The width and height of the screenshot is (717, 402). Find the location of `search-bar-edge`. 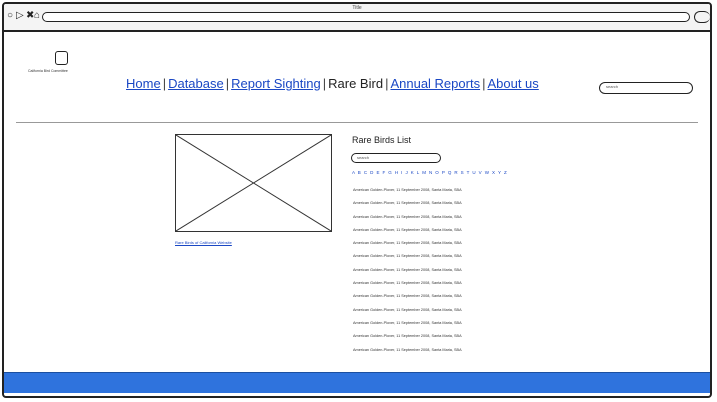

search-bar-edge is located at coordinates (702, 17).